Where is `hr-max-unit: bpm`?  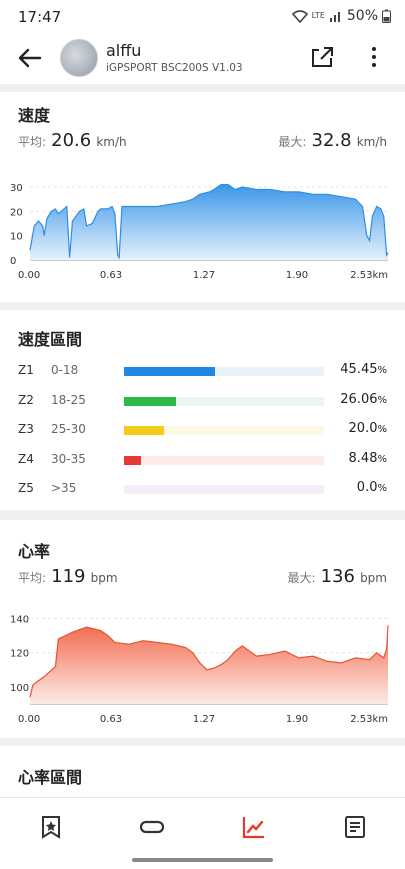 hr-max-unit: bpm is located at coordinates (373, 578).